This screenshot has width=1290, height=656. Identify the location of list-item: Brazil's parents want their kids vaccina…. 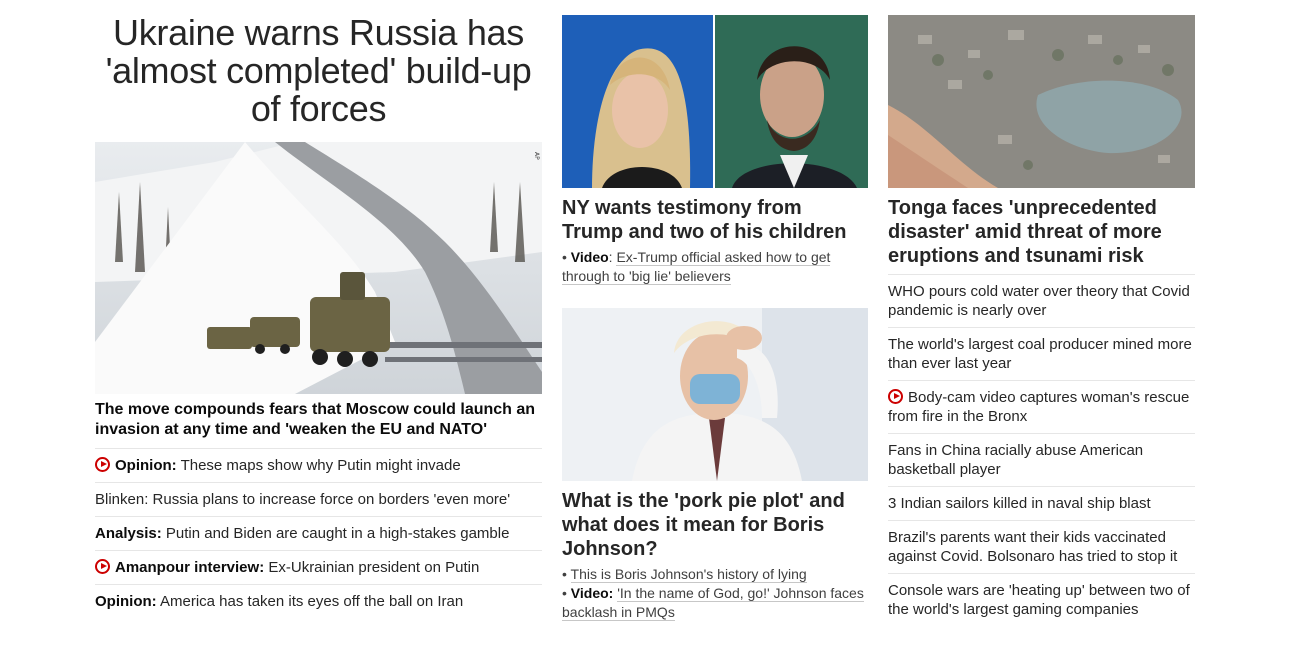
(1041, 546).